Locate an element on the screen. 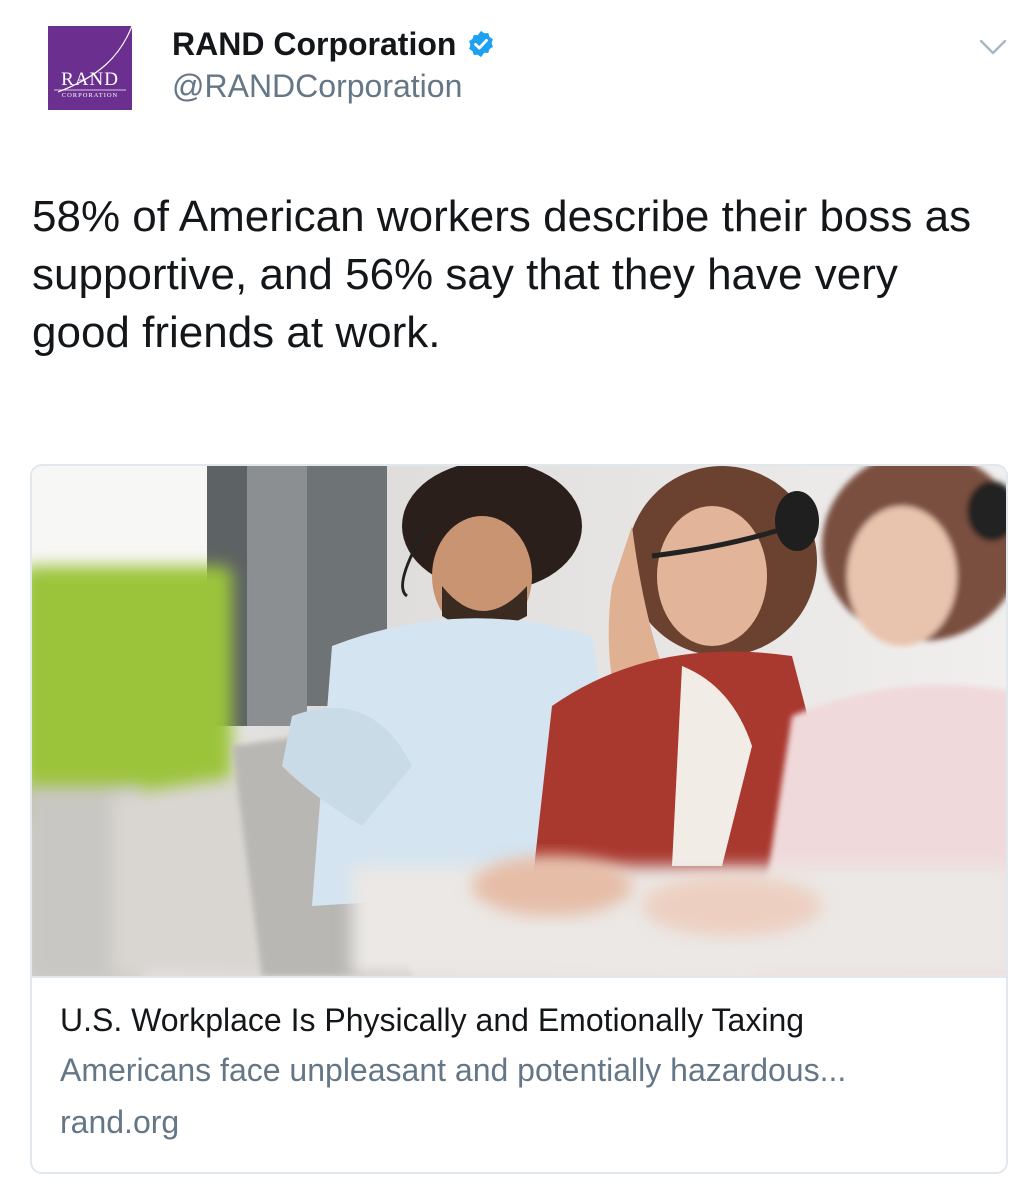 This screenshot has height=1200, width=1036. card-divider is located at coordinates (519, 977).